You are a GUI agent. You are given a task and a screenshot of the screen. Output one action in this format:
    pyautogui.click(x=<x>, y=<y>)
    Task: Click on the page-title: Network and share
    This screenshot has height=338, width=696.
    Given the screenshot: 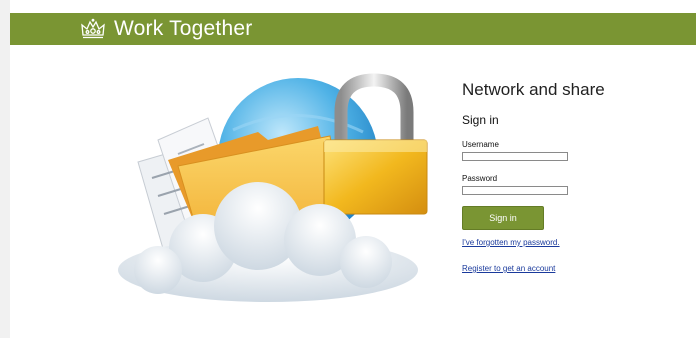 What is the action you would take?
    pyautogui.click(x=533, y=89)
    